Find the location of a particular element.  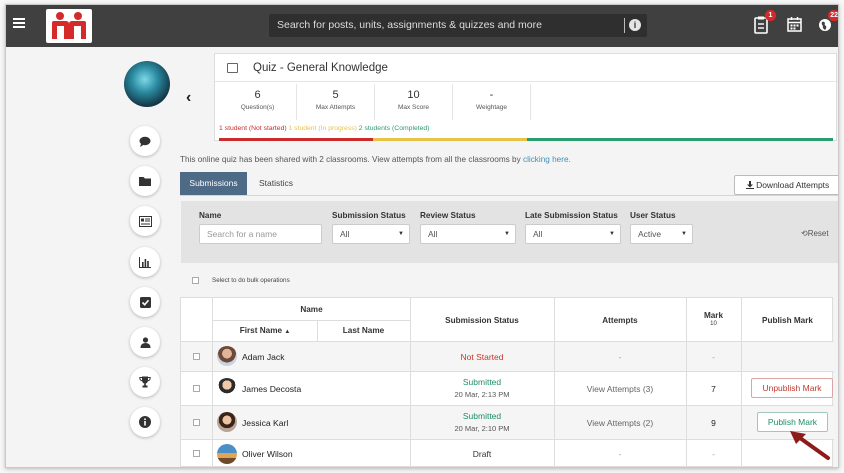

notifications-icon: 1 is located at coordinates (765, 22).